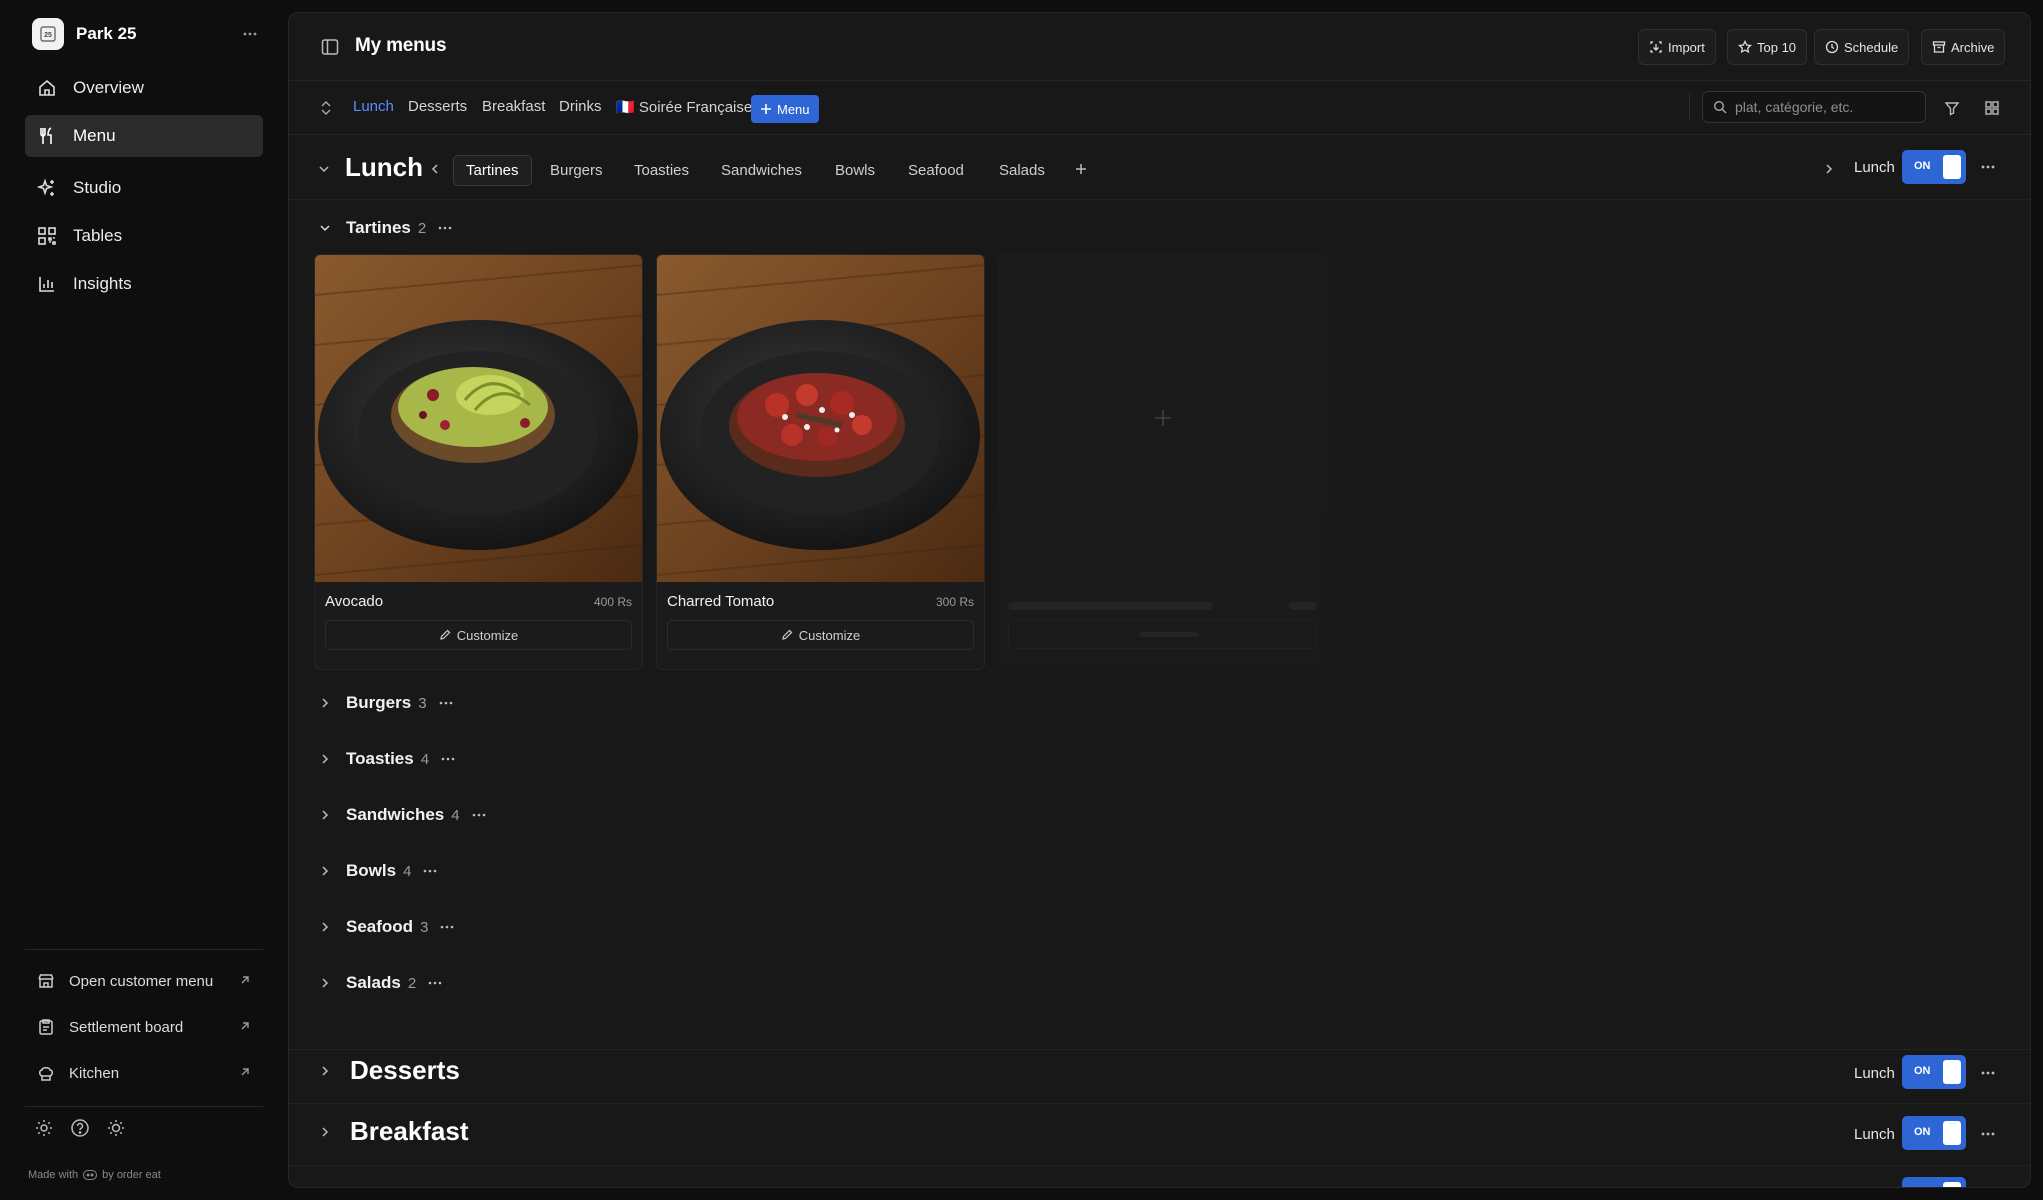 This screenshot has height=1200, width=2043. What do you see at coordinates (391, 1131) in the screenshot?
I see `section-header-breakfast: Breakfast` at bounding box center [391, 1131].